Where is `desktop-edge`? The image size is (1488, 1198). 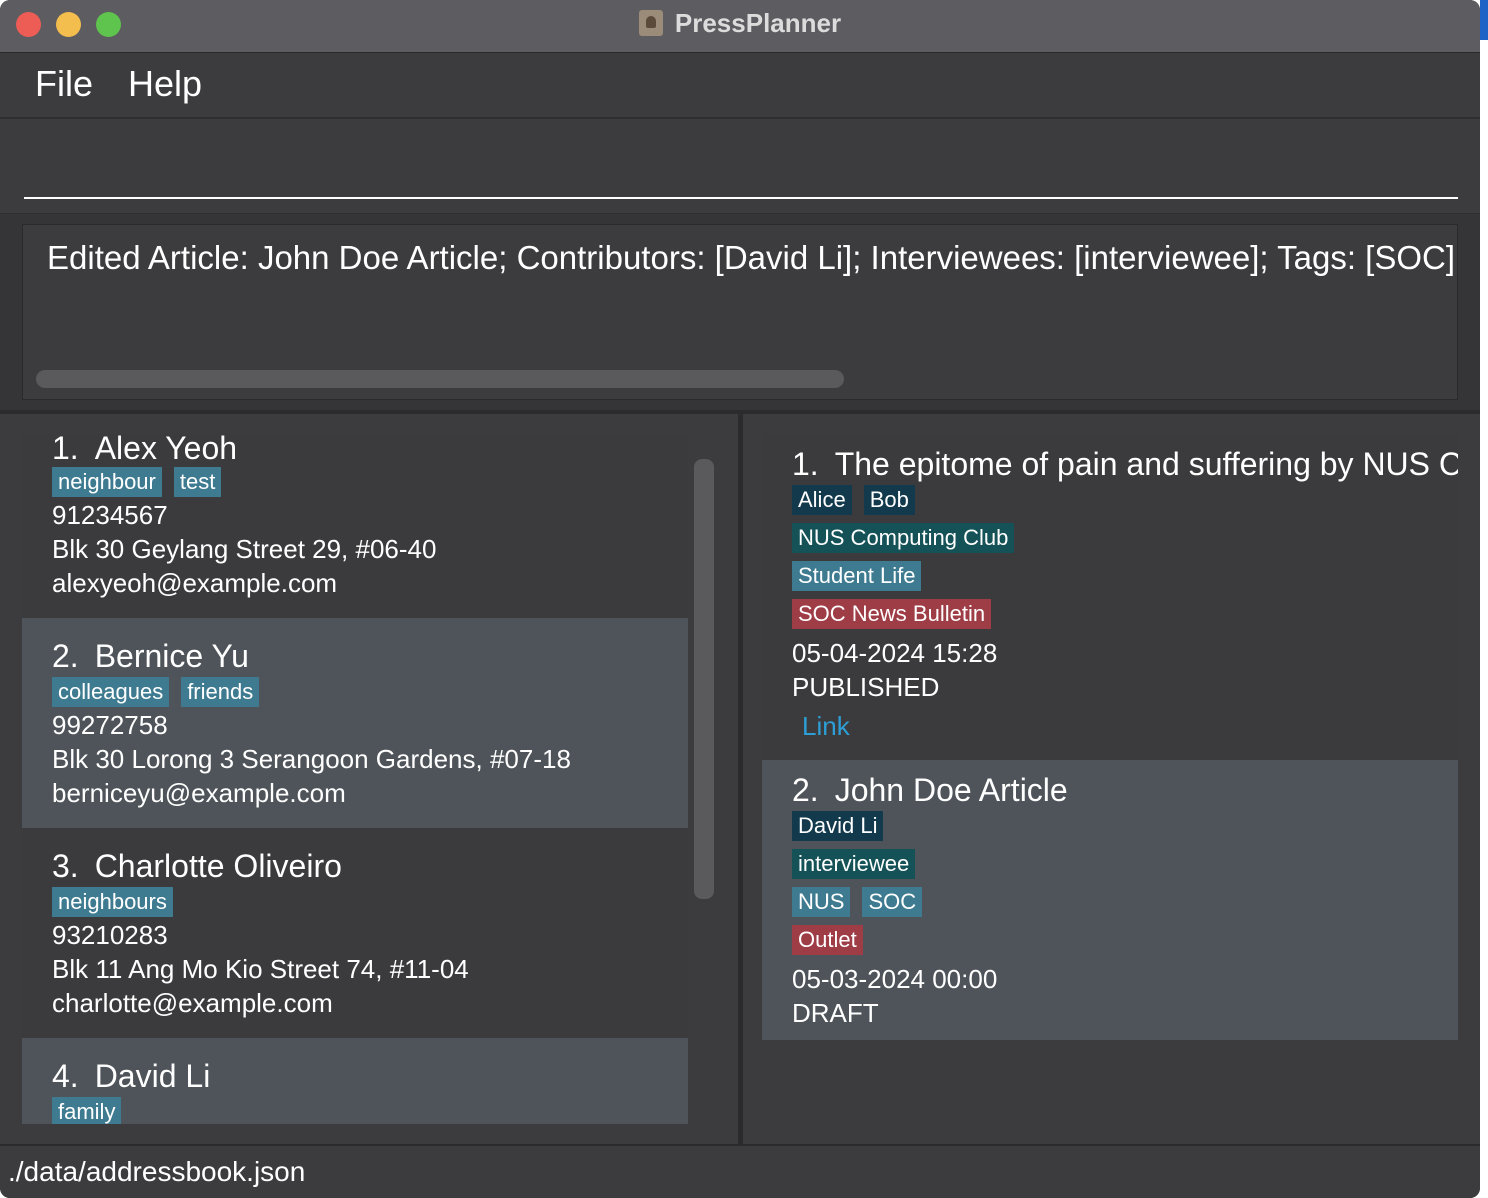
desktop-edge is located at coordinates (1484, 599).